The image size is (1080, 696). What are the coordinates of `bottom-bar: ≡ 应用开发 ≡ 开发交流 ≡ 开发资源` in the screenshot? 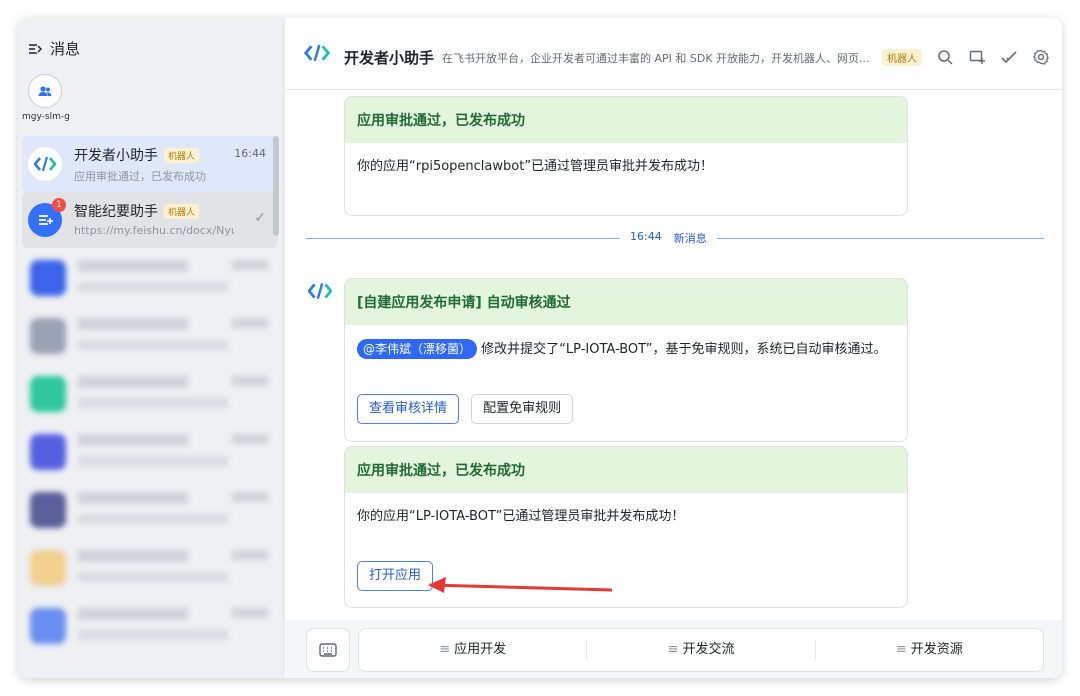 It's located at (674, 649).